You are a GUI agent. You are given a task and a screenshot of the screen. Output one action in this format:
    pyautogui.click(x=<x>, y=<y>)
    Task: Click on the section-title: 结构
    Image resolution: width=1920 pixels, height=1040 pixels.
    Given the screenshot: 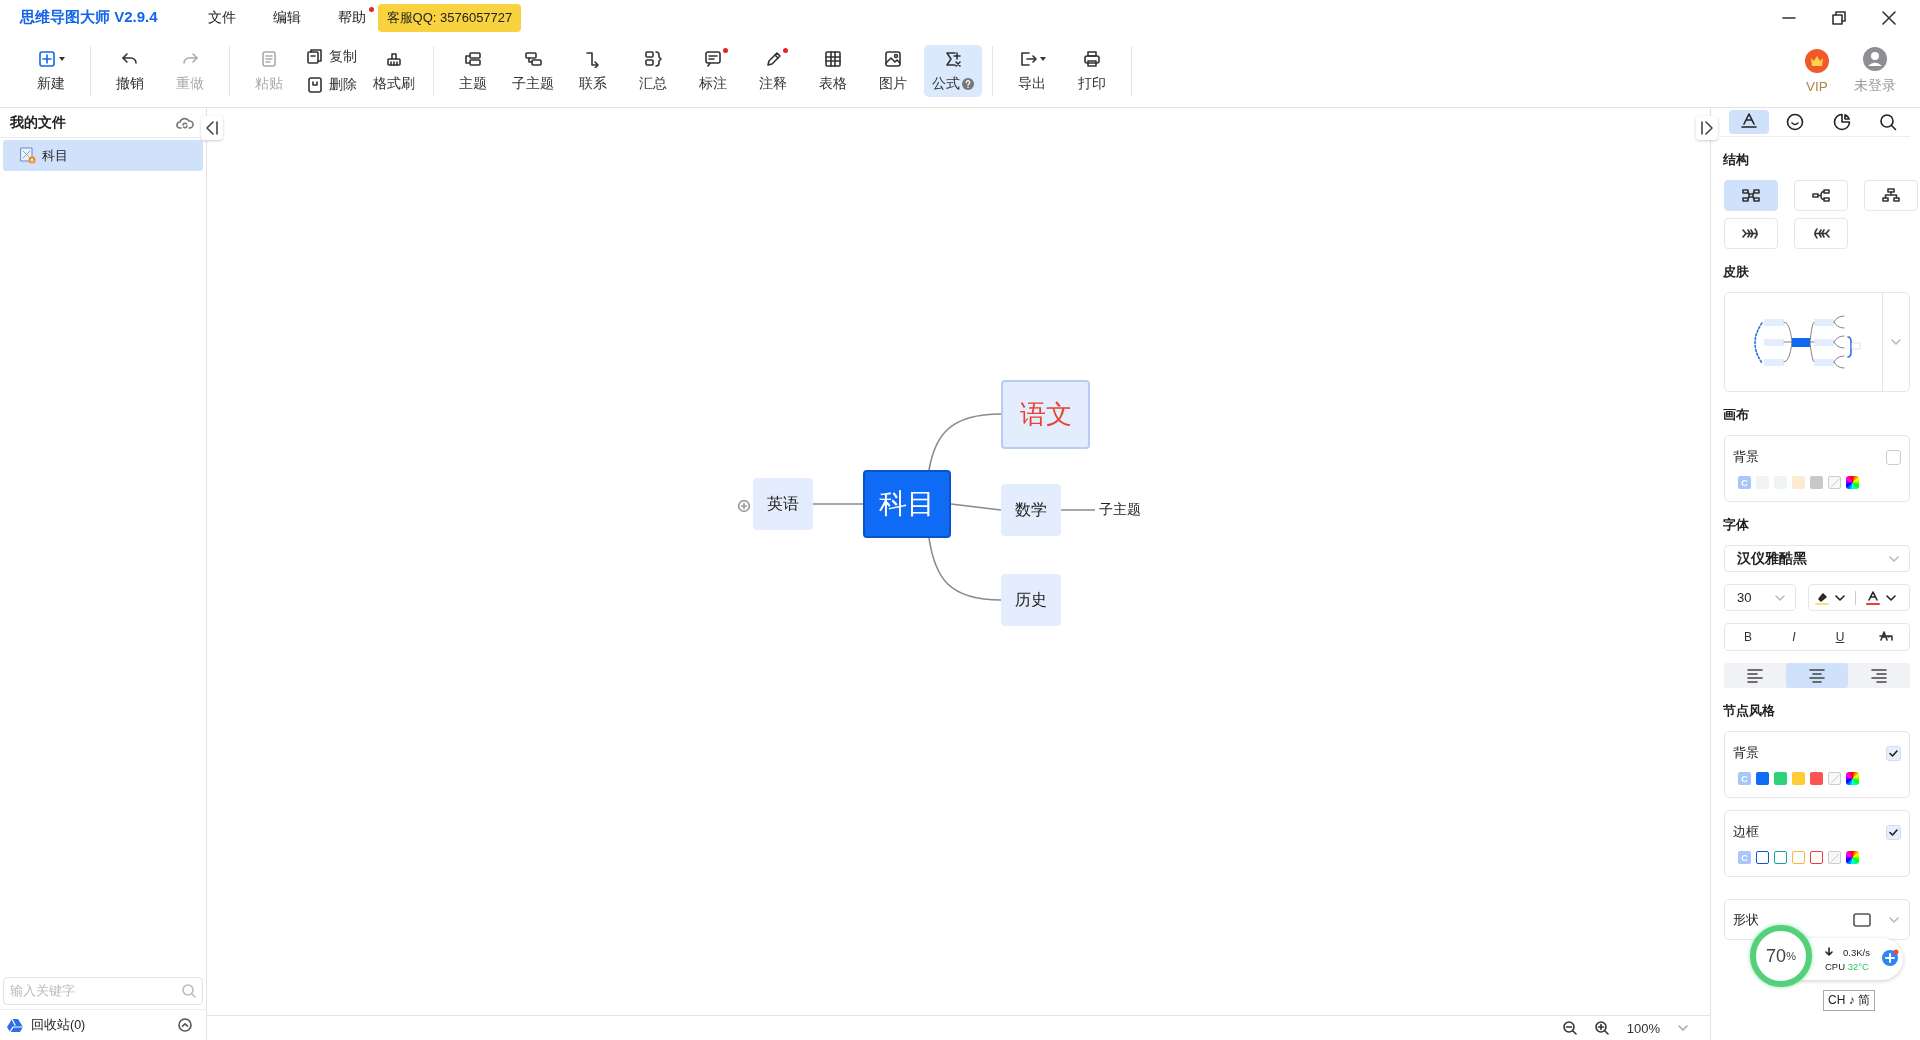 What is the action you would take?
    pyautogui.click(x=1736, y=160)
    